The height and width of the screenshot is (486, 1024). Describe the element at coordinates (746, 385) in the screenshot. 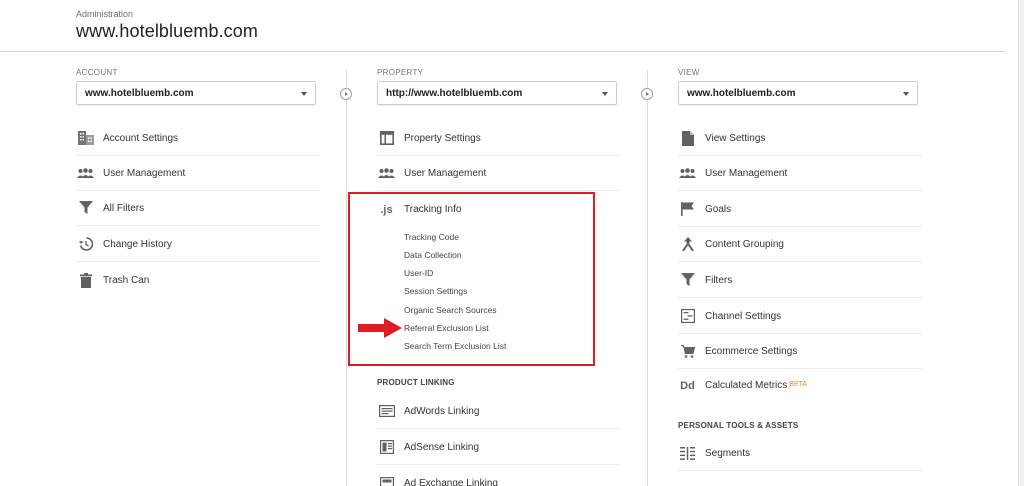

I see `calculated-metrics-label: Calculated Metrics` at that location.